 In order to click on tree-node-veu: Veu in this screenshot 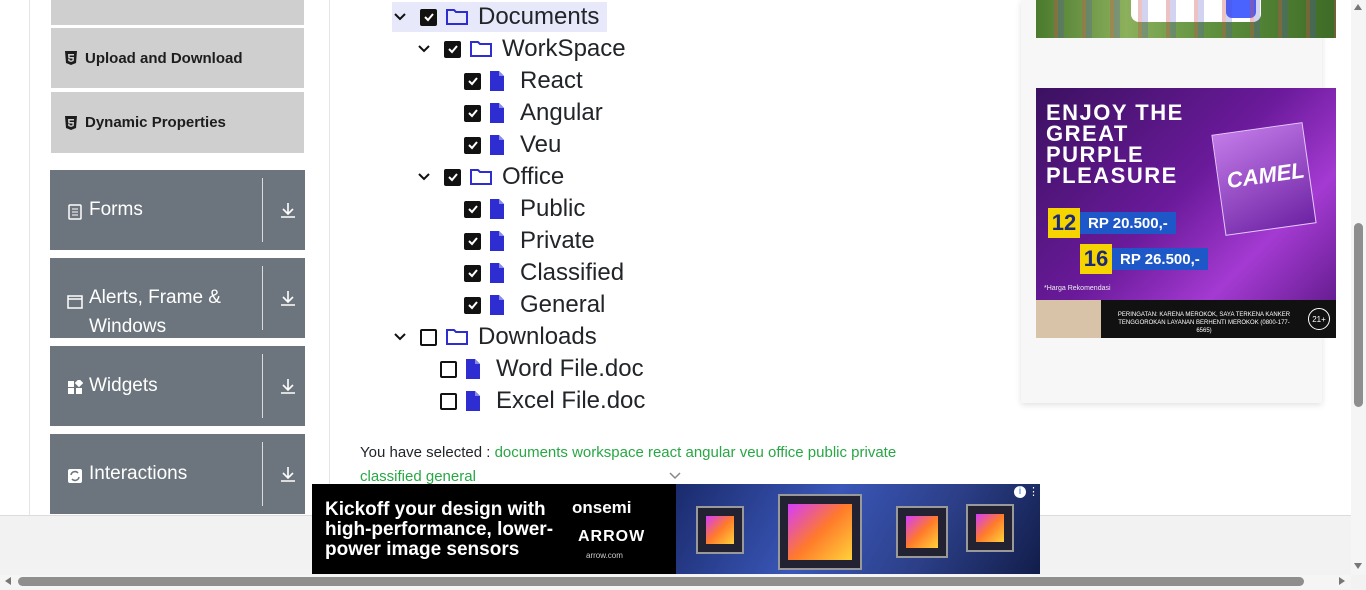, I will do `click(512, 145)`.